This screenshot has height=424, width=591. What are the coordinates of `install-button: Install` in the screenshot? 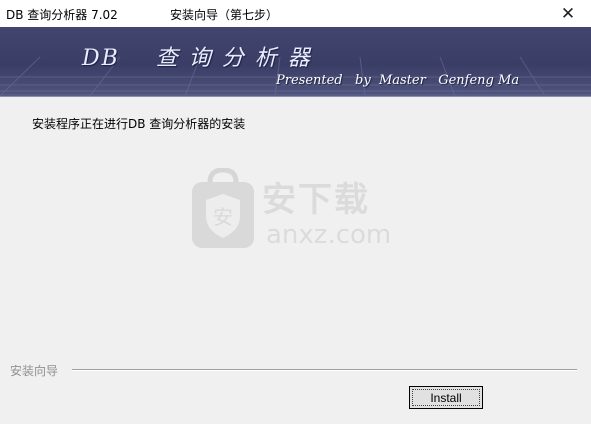 It's located at (446, 397).